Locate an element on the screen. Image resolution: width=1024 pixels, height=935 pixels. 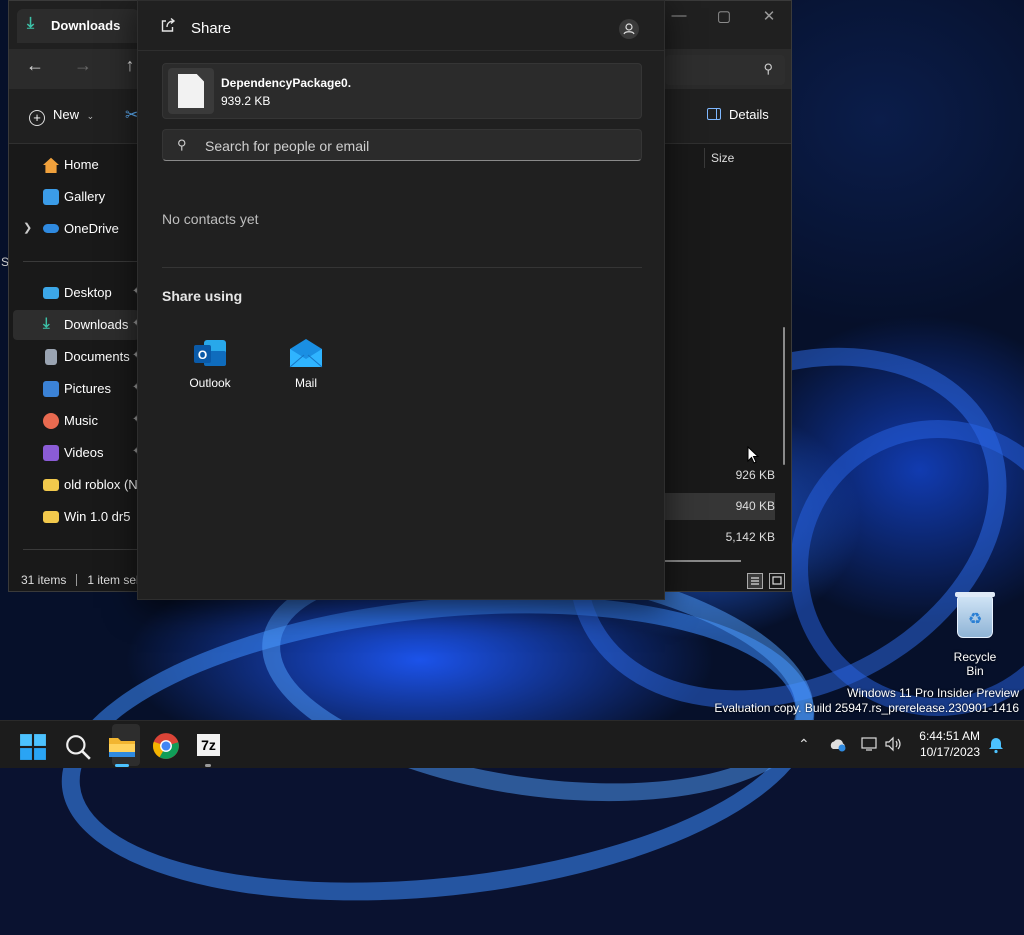
sidebar-item-pictures: Pictures ✦ is located at coordinates (76, 389).